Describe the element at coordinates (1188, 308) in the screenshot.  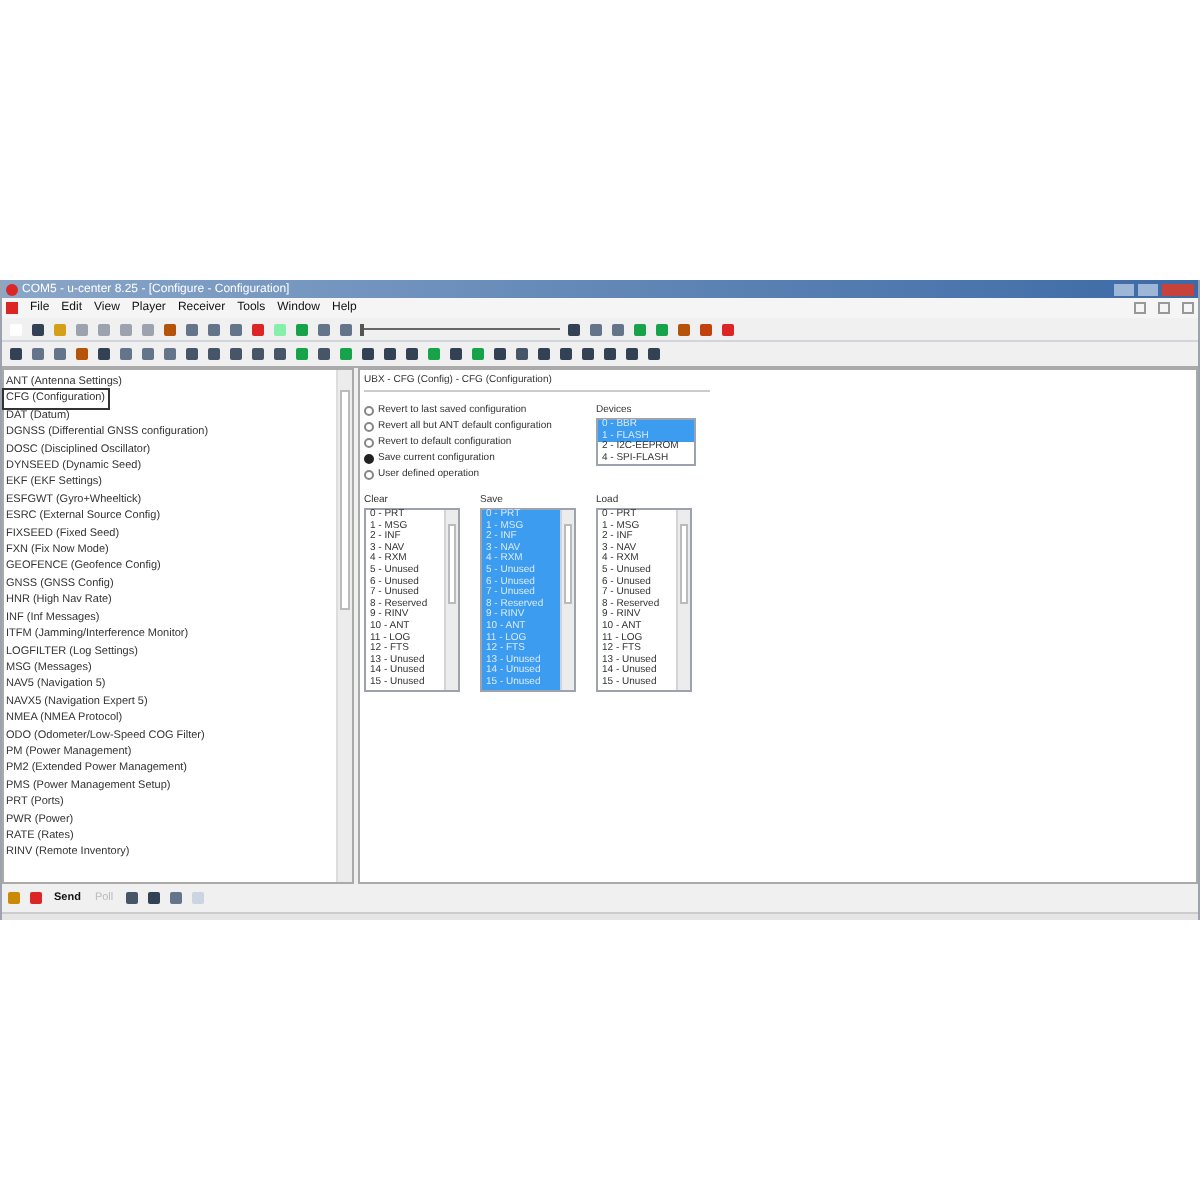
I see `close-button` at that location.